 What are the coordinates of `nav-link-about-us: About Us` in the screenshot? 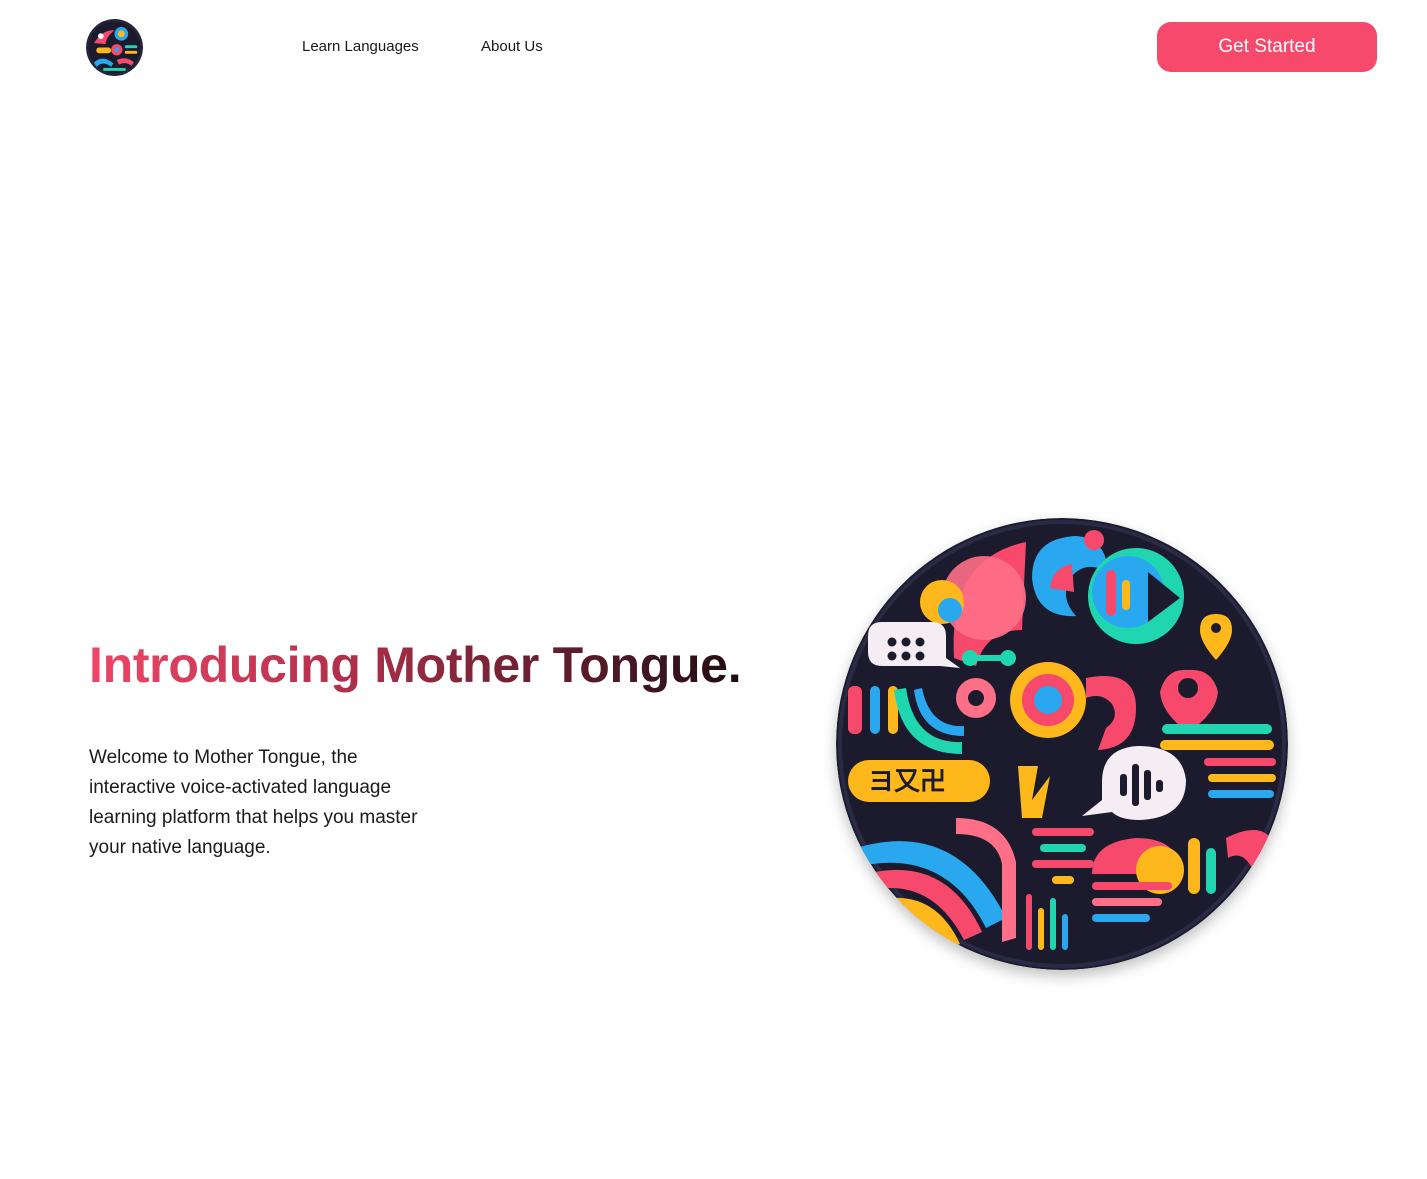 It's located at (512, 46).